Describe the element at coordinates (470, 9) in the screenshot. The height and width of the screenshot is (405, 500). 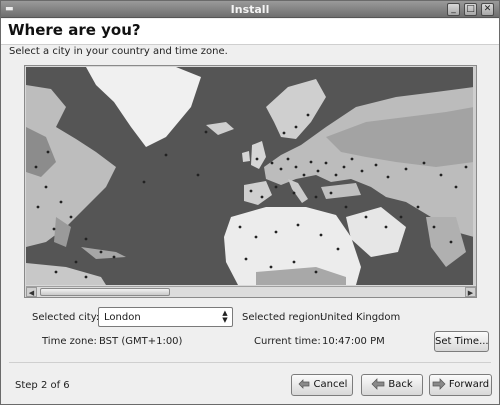
I see `maximize-button: □` at that location.